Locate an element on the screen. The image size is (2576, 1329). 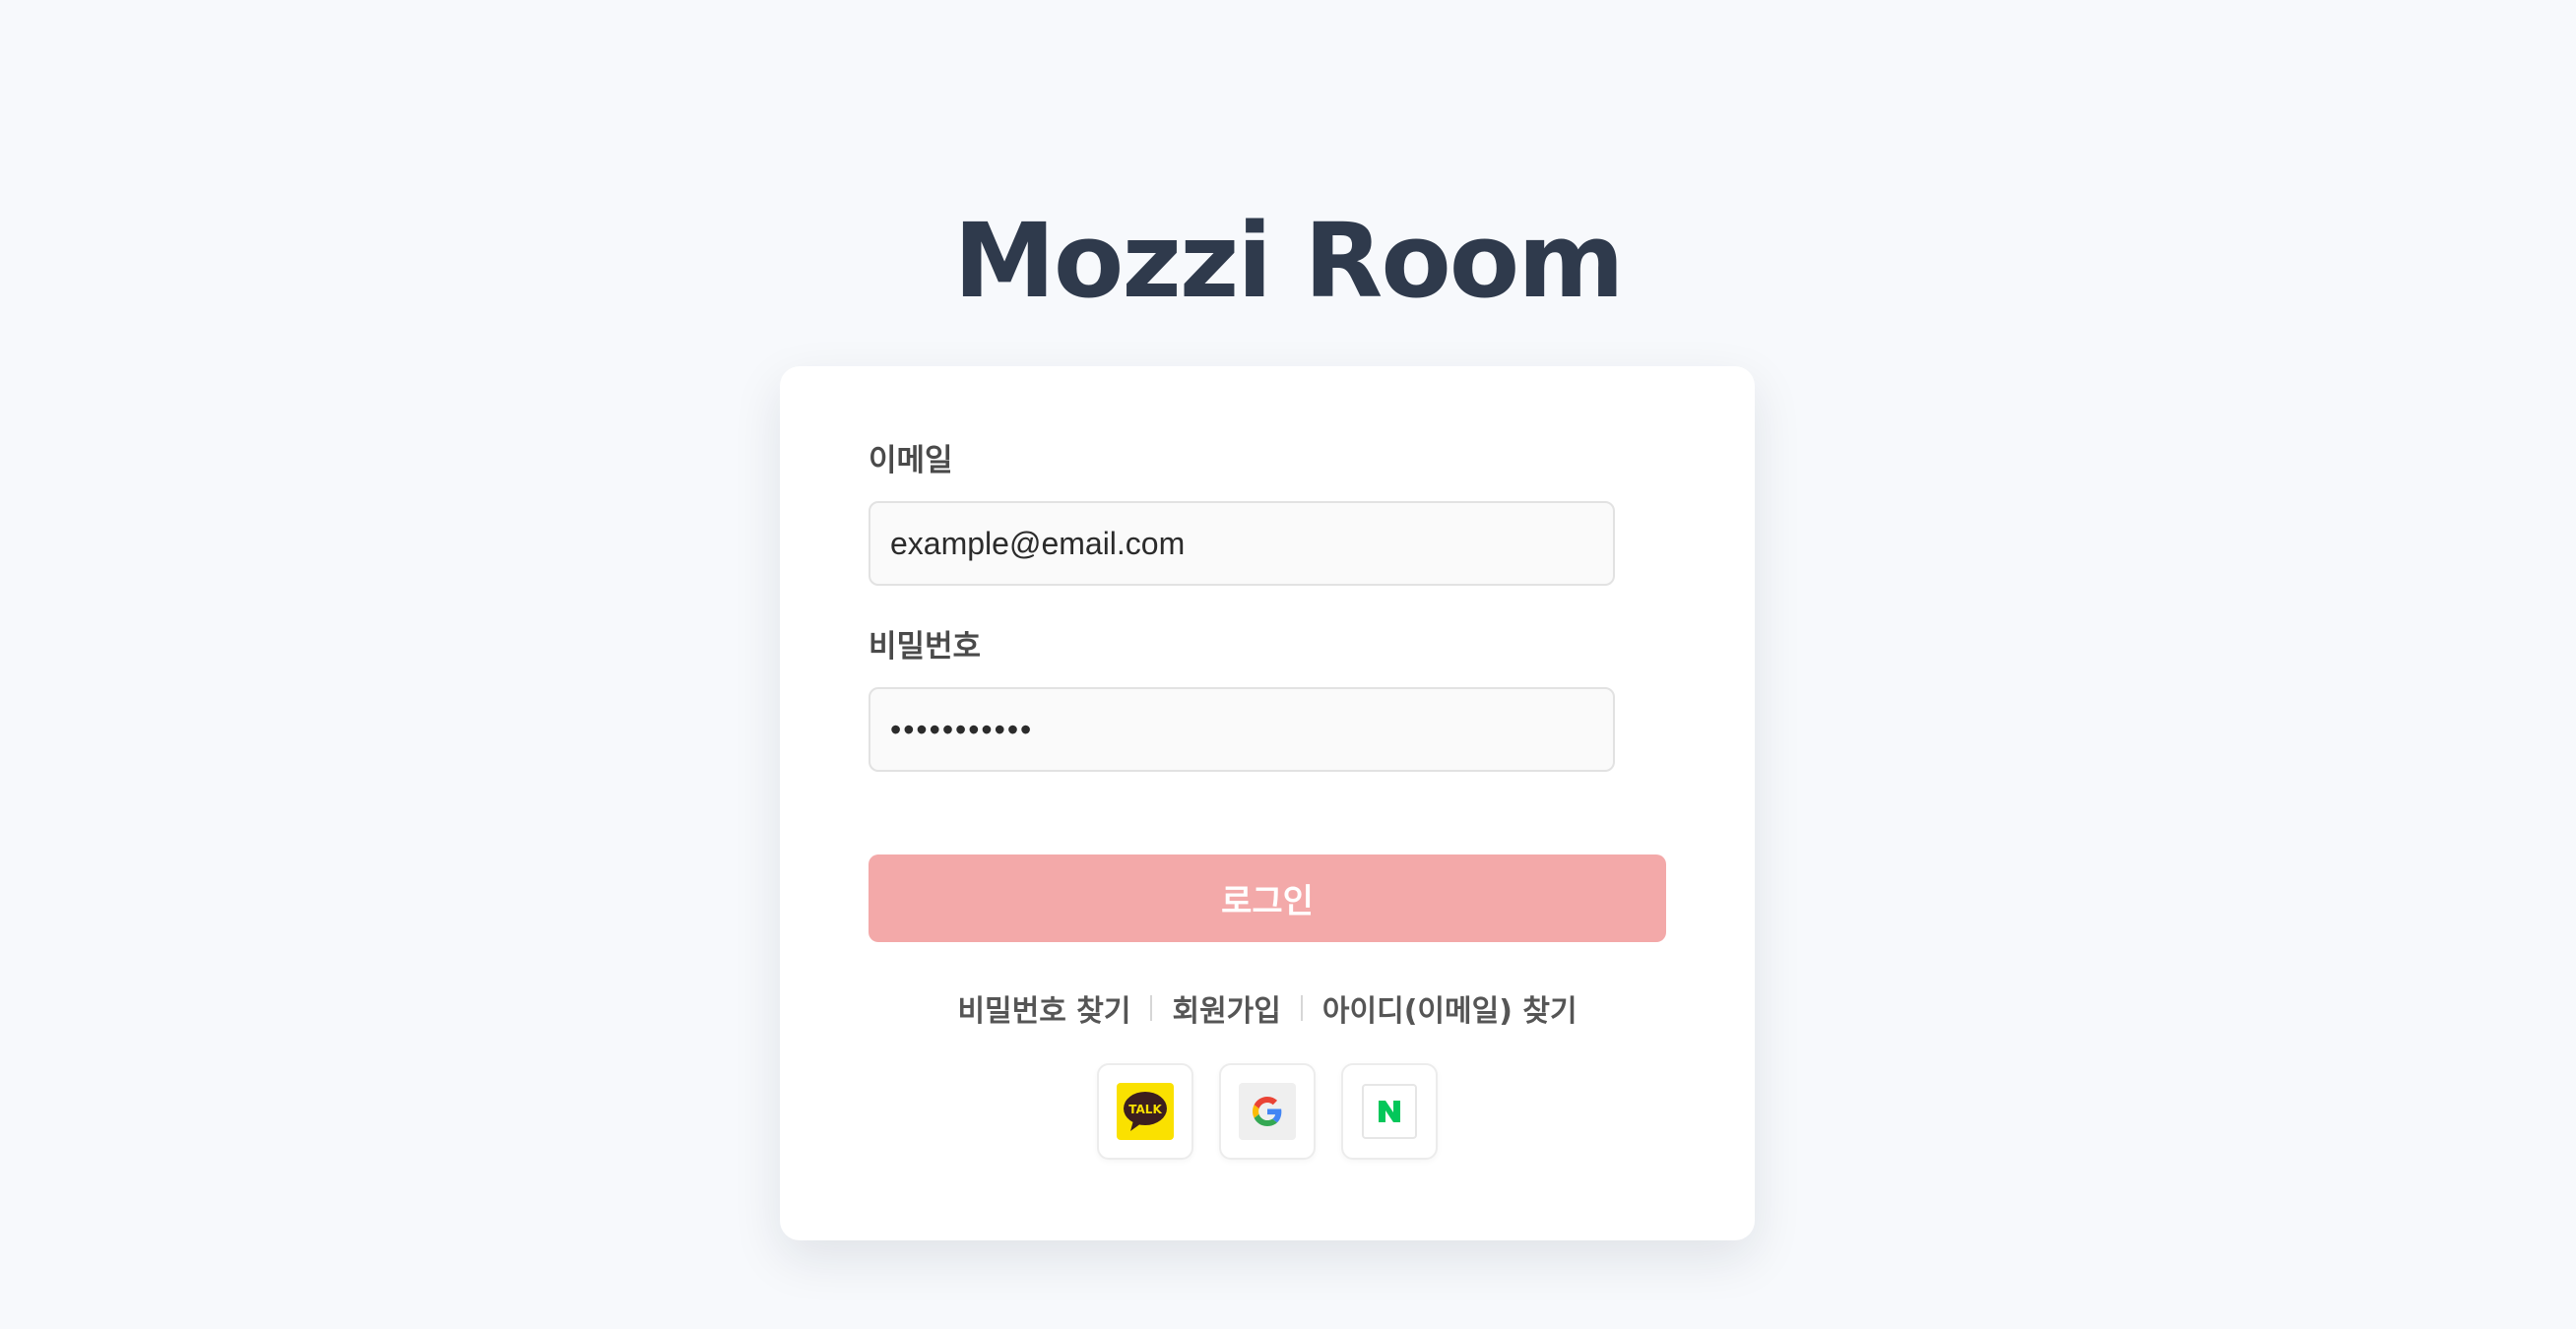
password-label: 비밀번호 is located at coordinates (925, 646).